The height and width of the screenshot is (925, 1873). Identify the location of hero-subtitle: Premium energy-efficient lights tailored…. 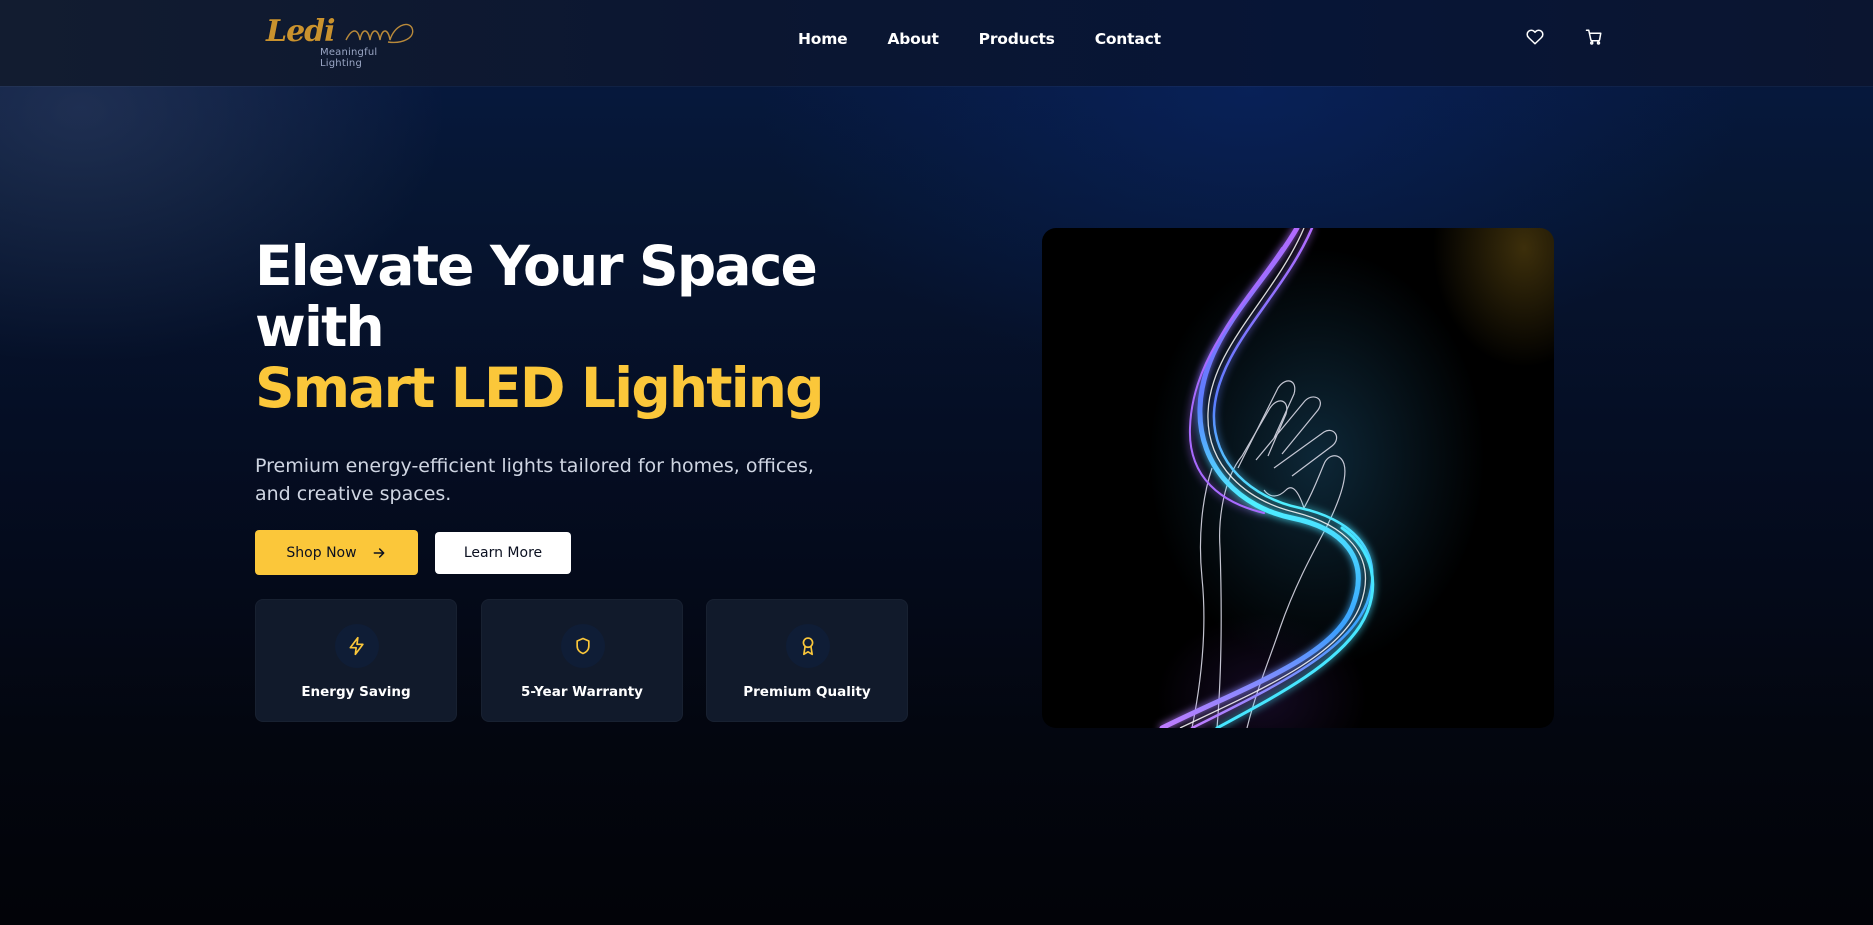
(534, 480).